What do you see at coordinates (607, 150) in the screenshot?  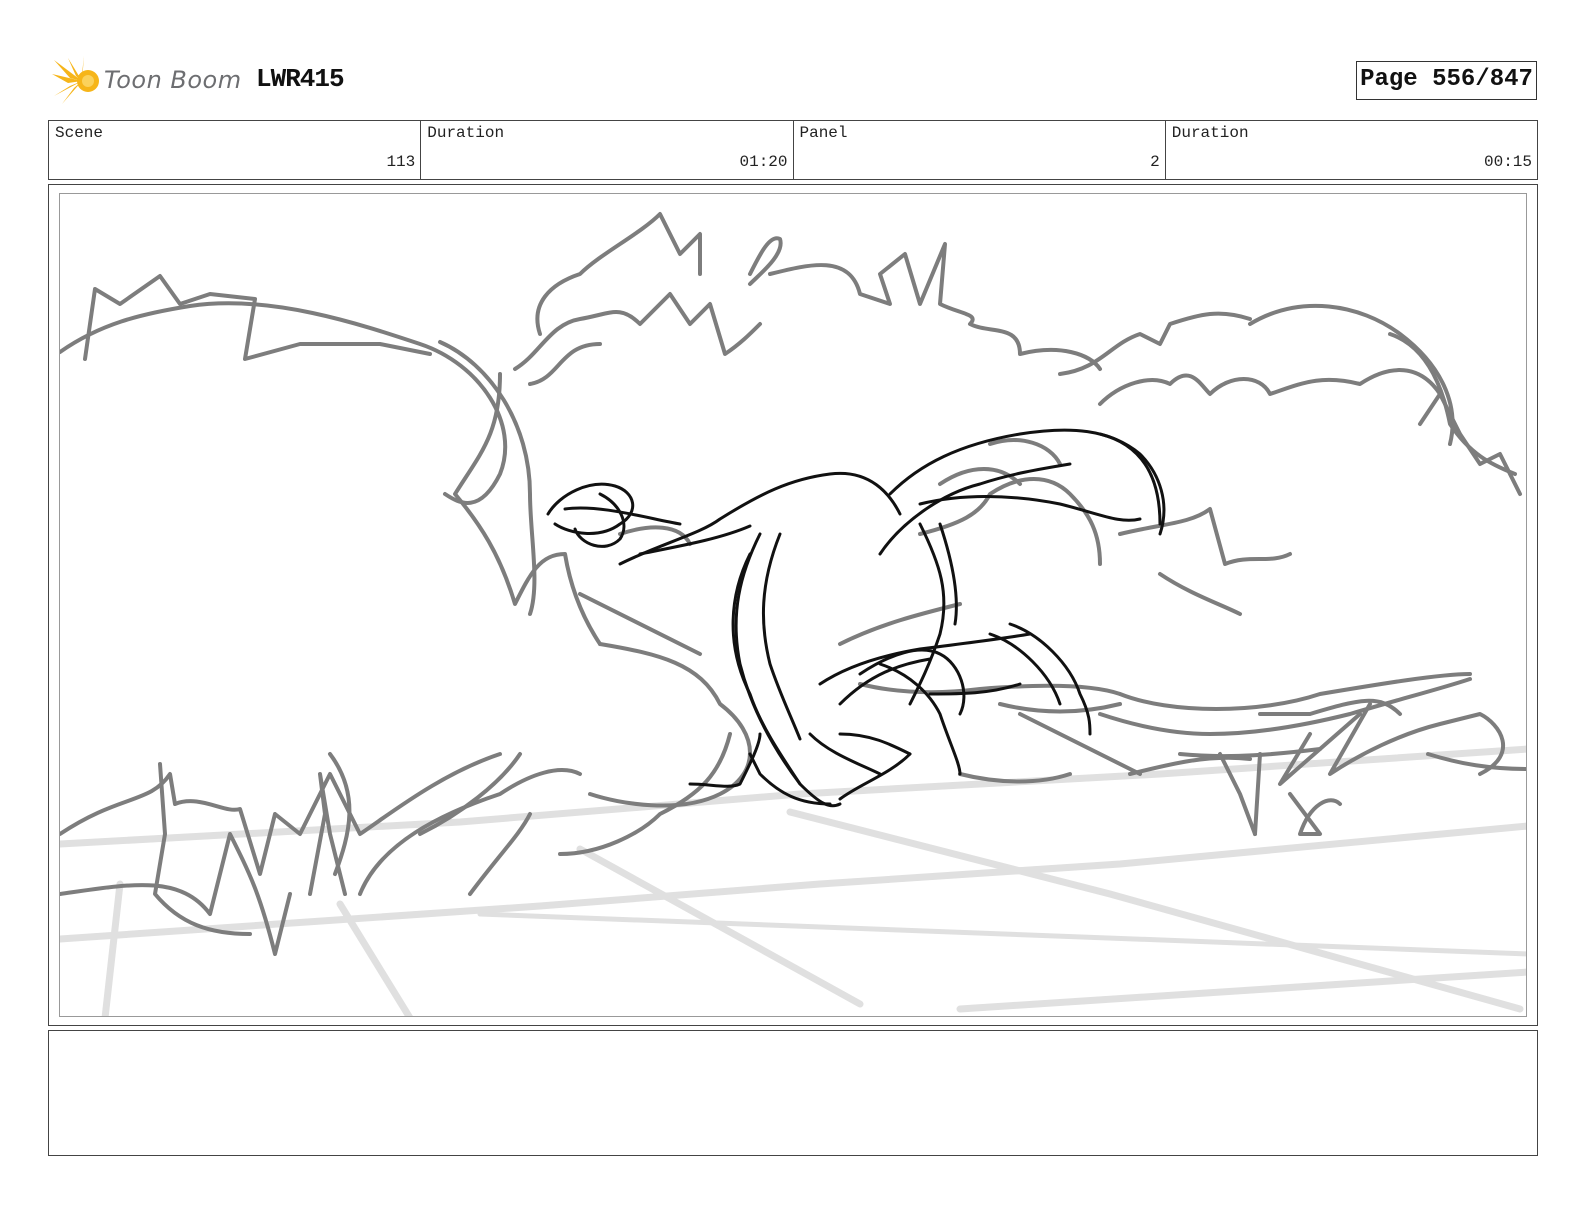 I see `scene-duration-cell: Duration 01:20` at bounding box center [607, 150].